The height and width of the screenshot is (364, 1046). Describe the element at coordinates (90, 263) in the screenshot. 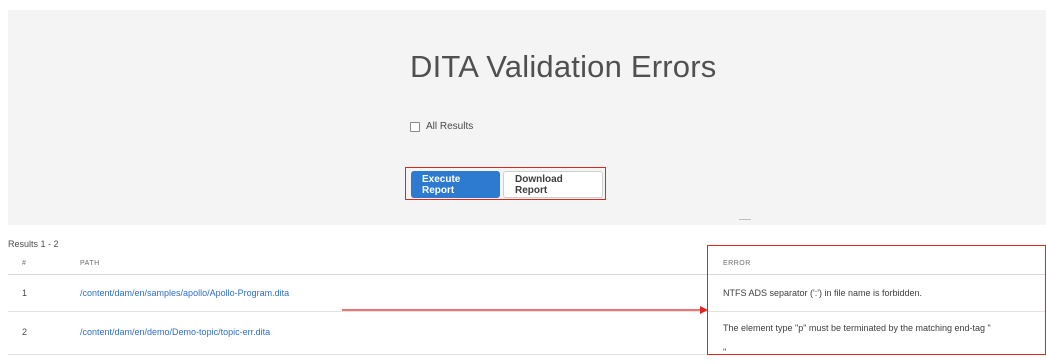

I see `column-header-path: PATH` at that location.